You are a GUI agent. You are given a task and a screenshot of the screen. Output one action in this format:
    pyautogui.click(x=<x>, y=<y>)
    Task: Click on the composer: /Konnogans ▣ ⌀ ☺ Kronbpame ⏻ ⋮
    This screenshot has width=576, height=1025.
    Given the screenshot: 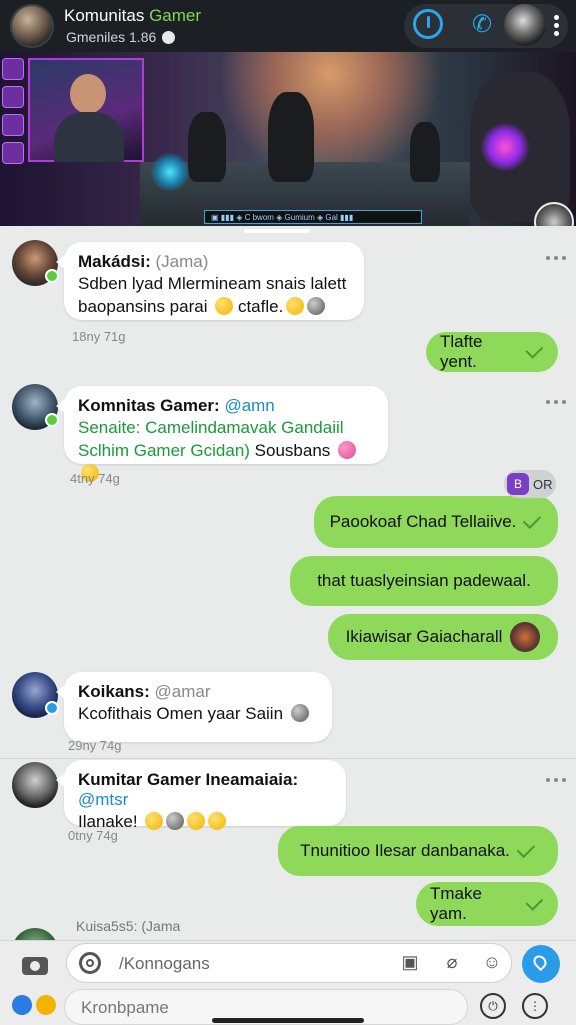 What is the action you would take?
    pyautogui.click(x=288, y=982)
    